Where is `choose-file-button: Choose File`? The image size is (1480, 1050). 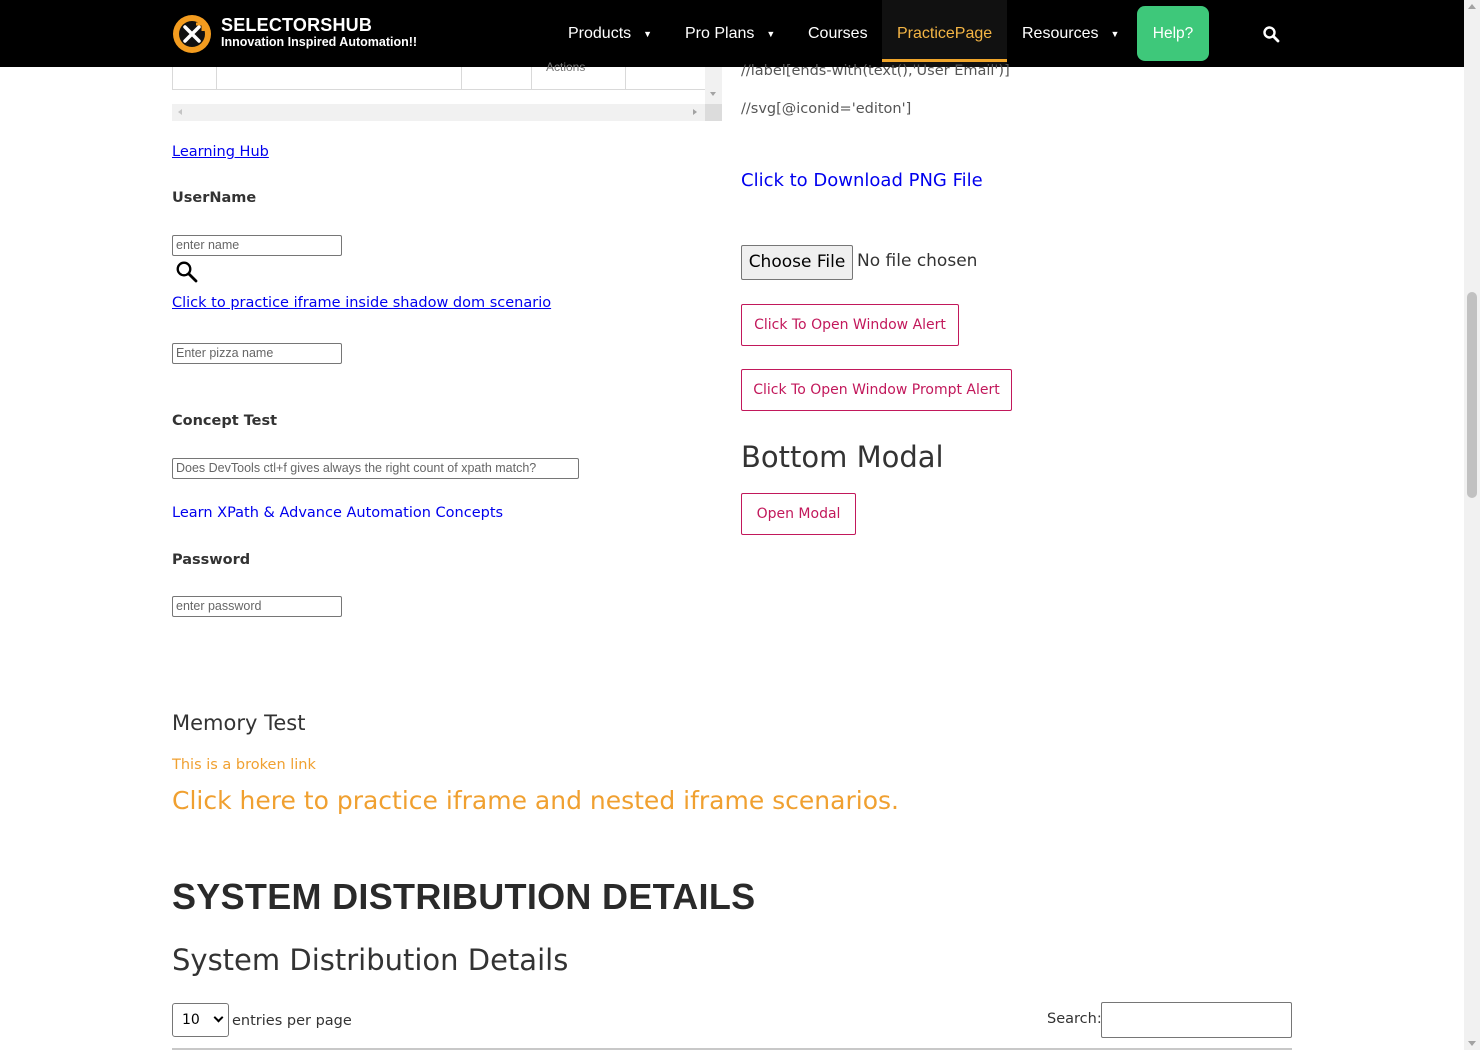
choose-file-button: Choose File is located at coordinates (797, 262).